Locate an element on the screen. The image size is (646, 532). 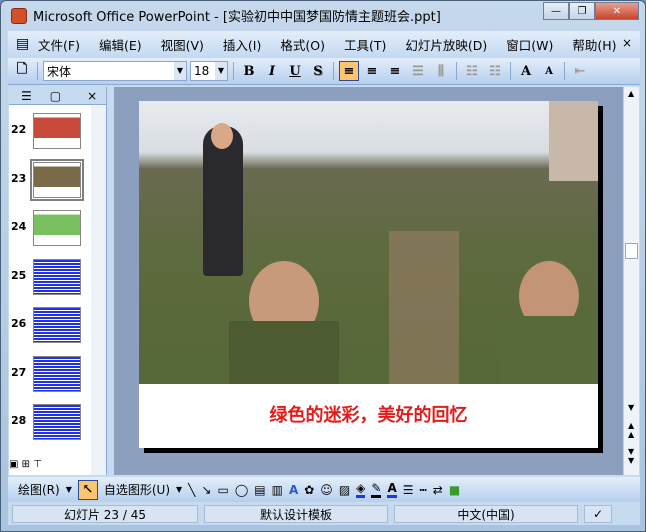
dash-style-icon: ┅ is located at coordinates (423, 490).